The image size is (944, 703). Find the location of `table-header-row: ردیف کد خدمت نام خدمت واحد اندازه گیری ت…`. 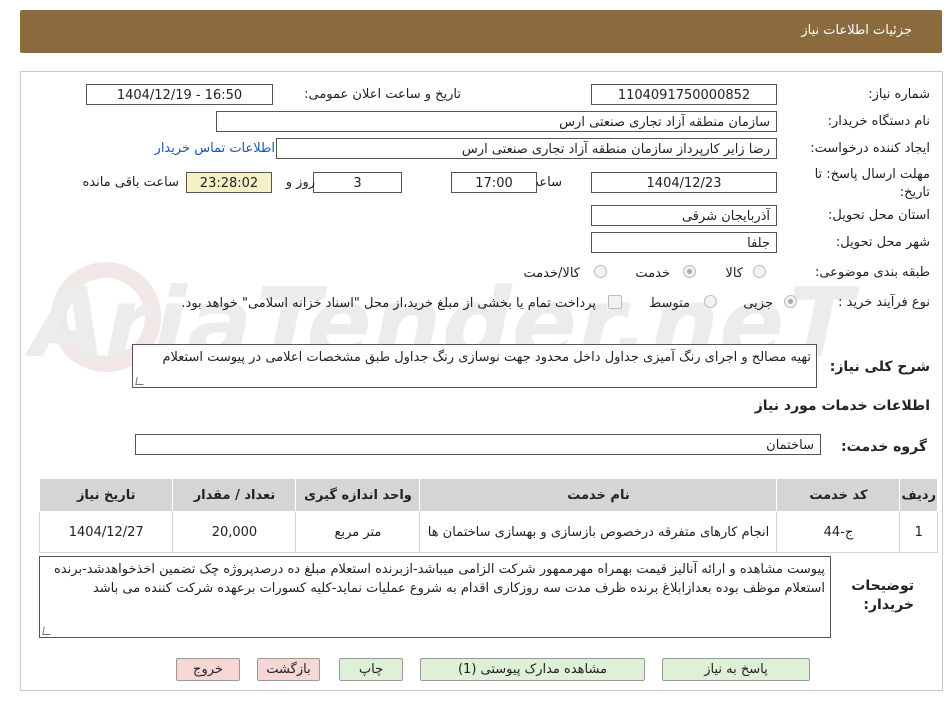

table-header-row: ردیف کد خدمت نام خدمت واحد اندازه گیری ت… is located at coordinates (488, 495).